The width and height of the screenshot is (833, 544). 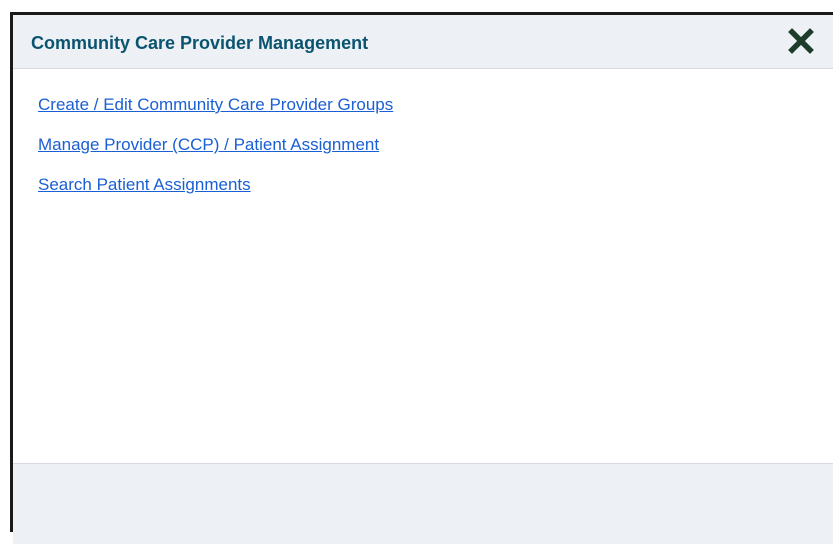 I want to click on dialog-title: Community Care Provider Management, so click(x=200, y=43).